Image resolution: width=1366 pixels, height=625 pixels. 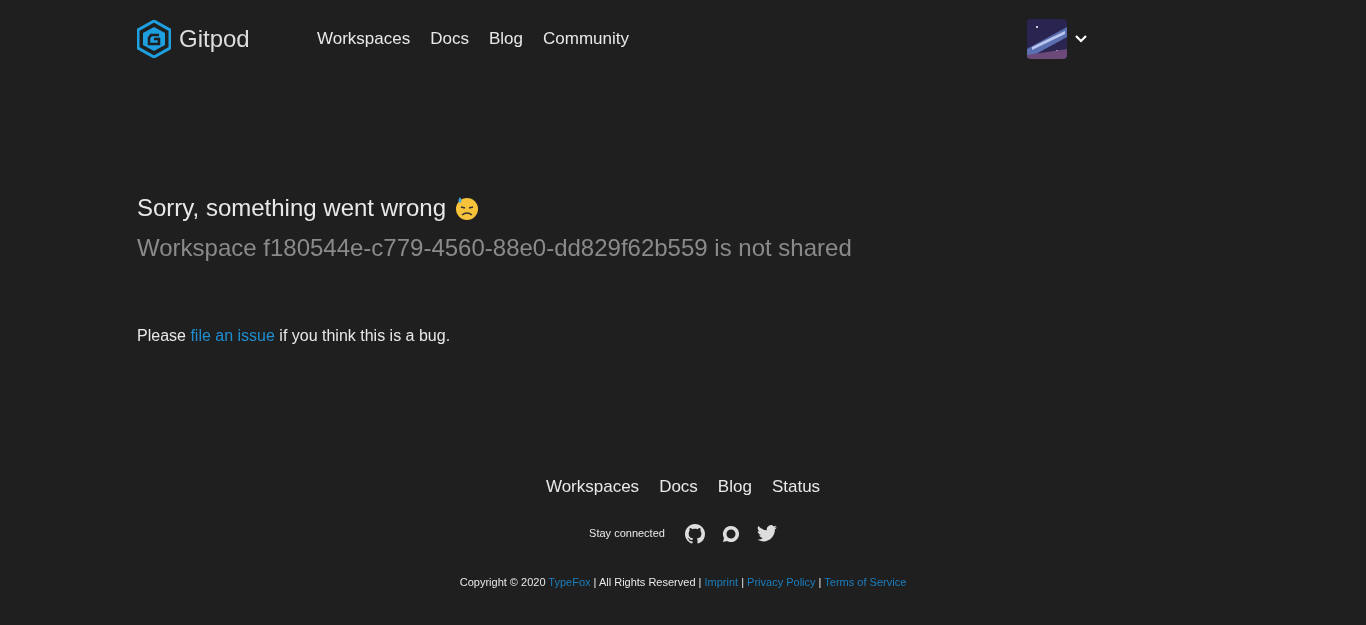 What do you see at coordinates (467, 208) in the screenshot?
I see `sad-face-icon` at bounding box center [467, 208].